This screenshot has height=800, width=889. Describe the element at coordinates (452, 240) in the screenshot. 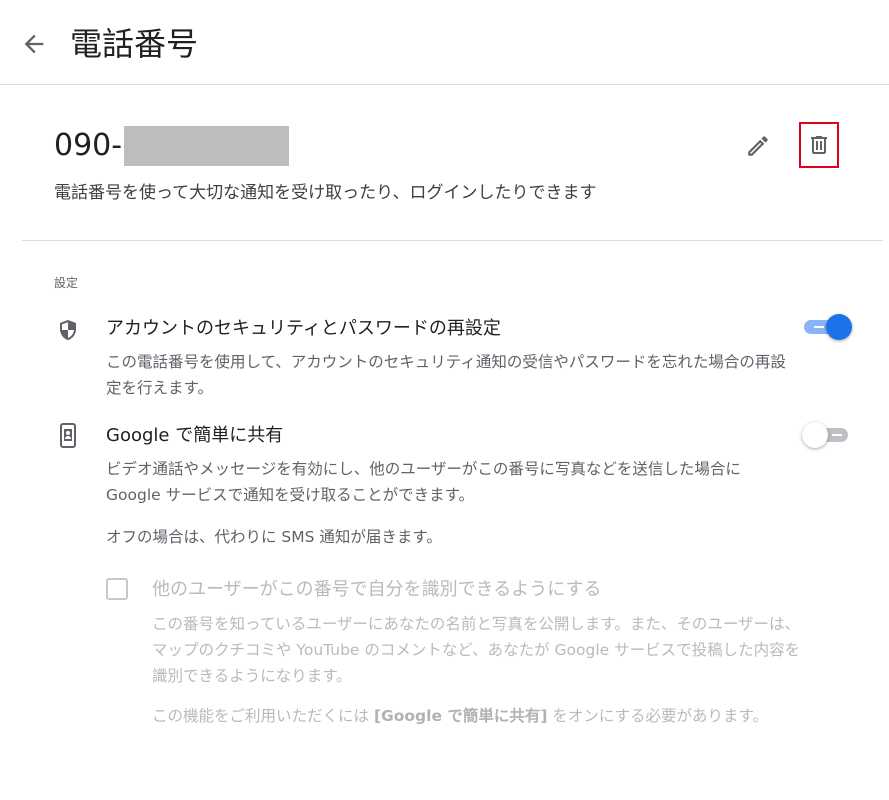

I see `divider` at that location.